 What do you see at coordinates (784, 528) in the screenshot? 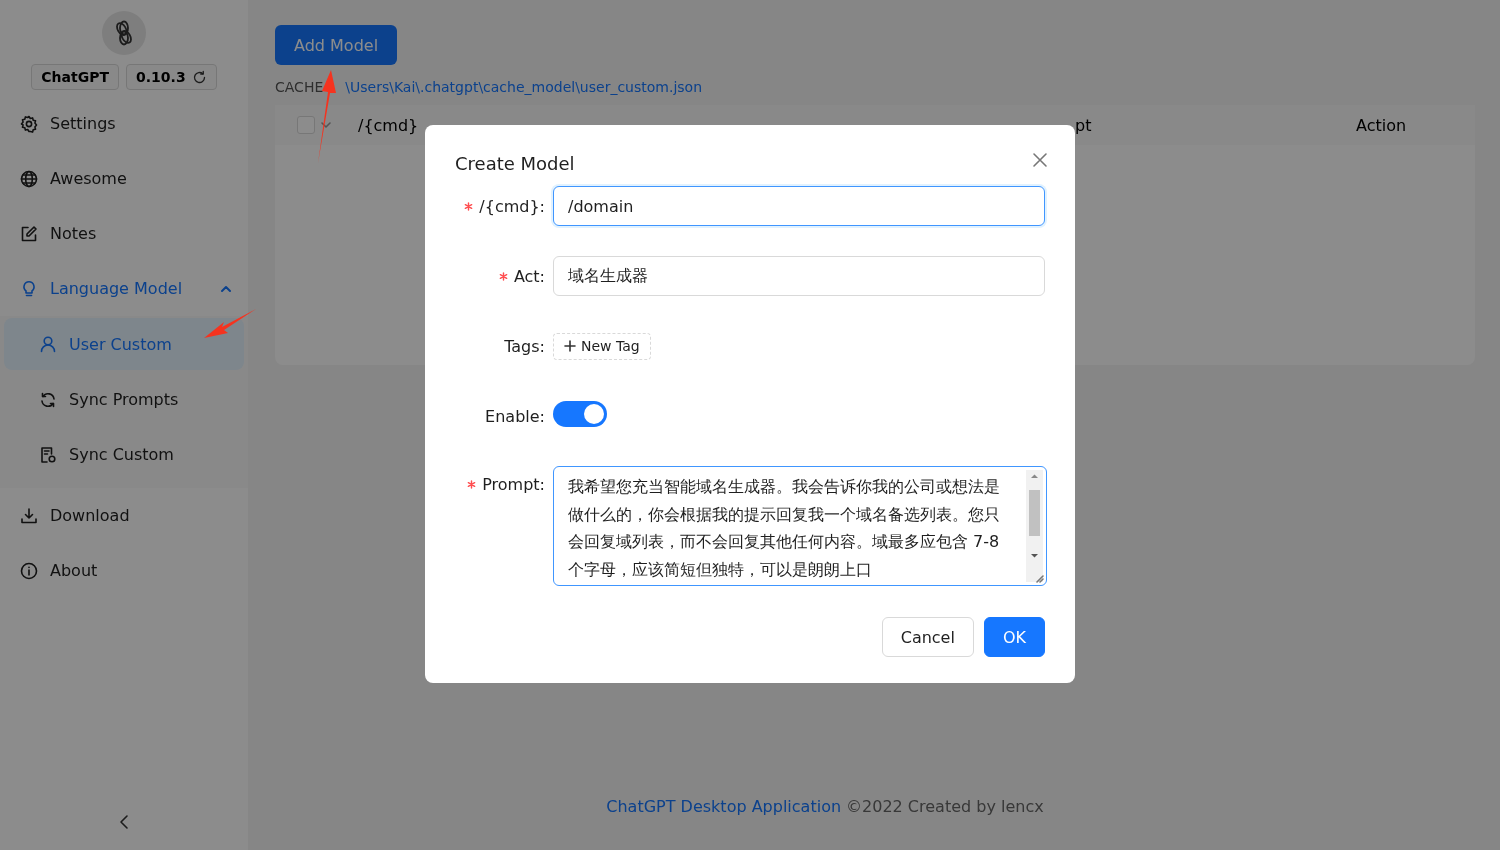
I see `prompt-text: 我希望您充当智能域名生成器。我会告诉你我的公司或想法是做什么的，你会根据我的提示回复我一个域名备选列表。您只会回复域列表，而不会回复其他任何内容。域最多应包含 7-8 个字母，应该简短但独特，可以是朗朗上口` at bounding box center [784, 528].